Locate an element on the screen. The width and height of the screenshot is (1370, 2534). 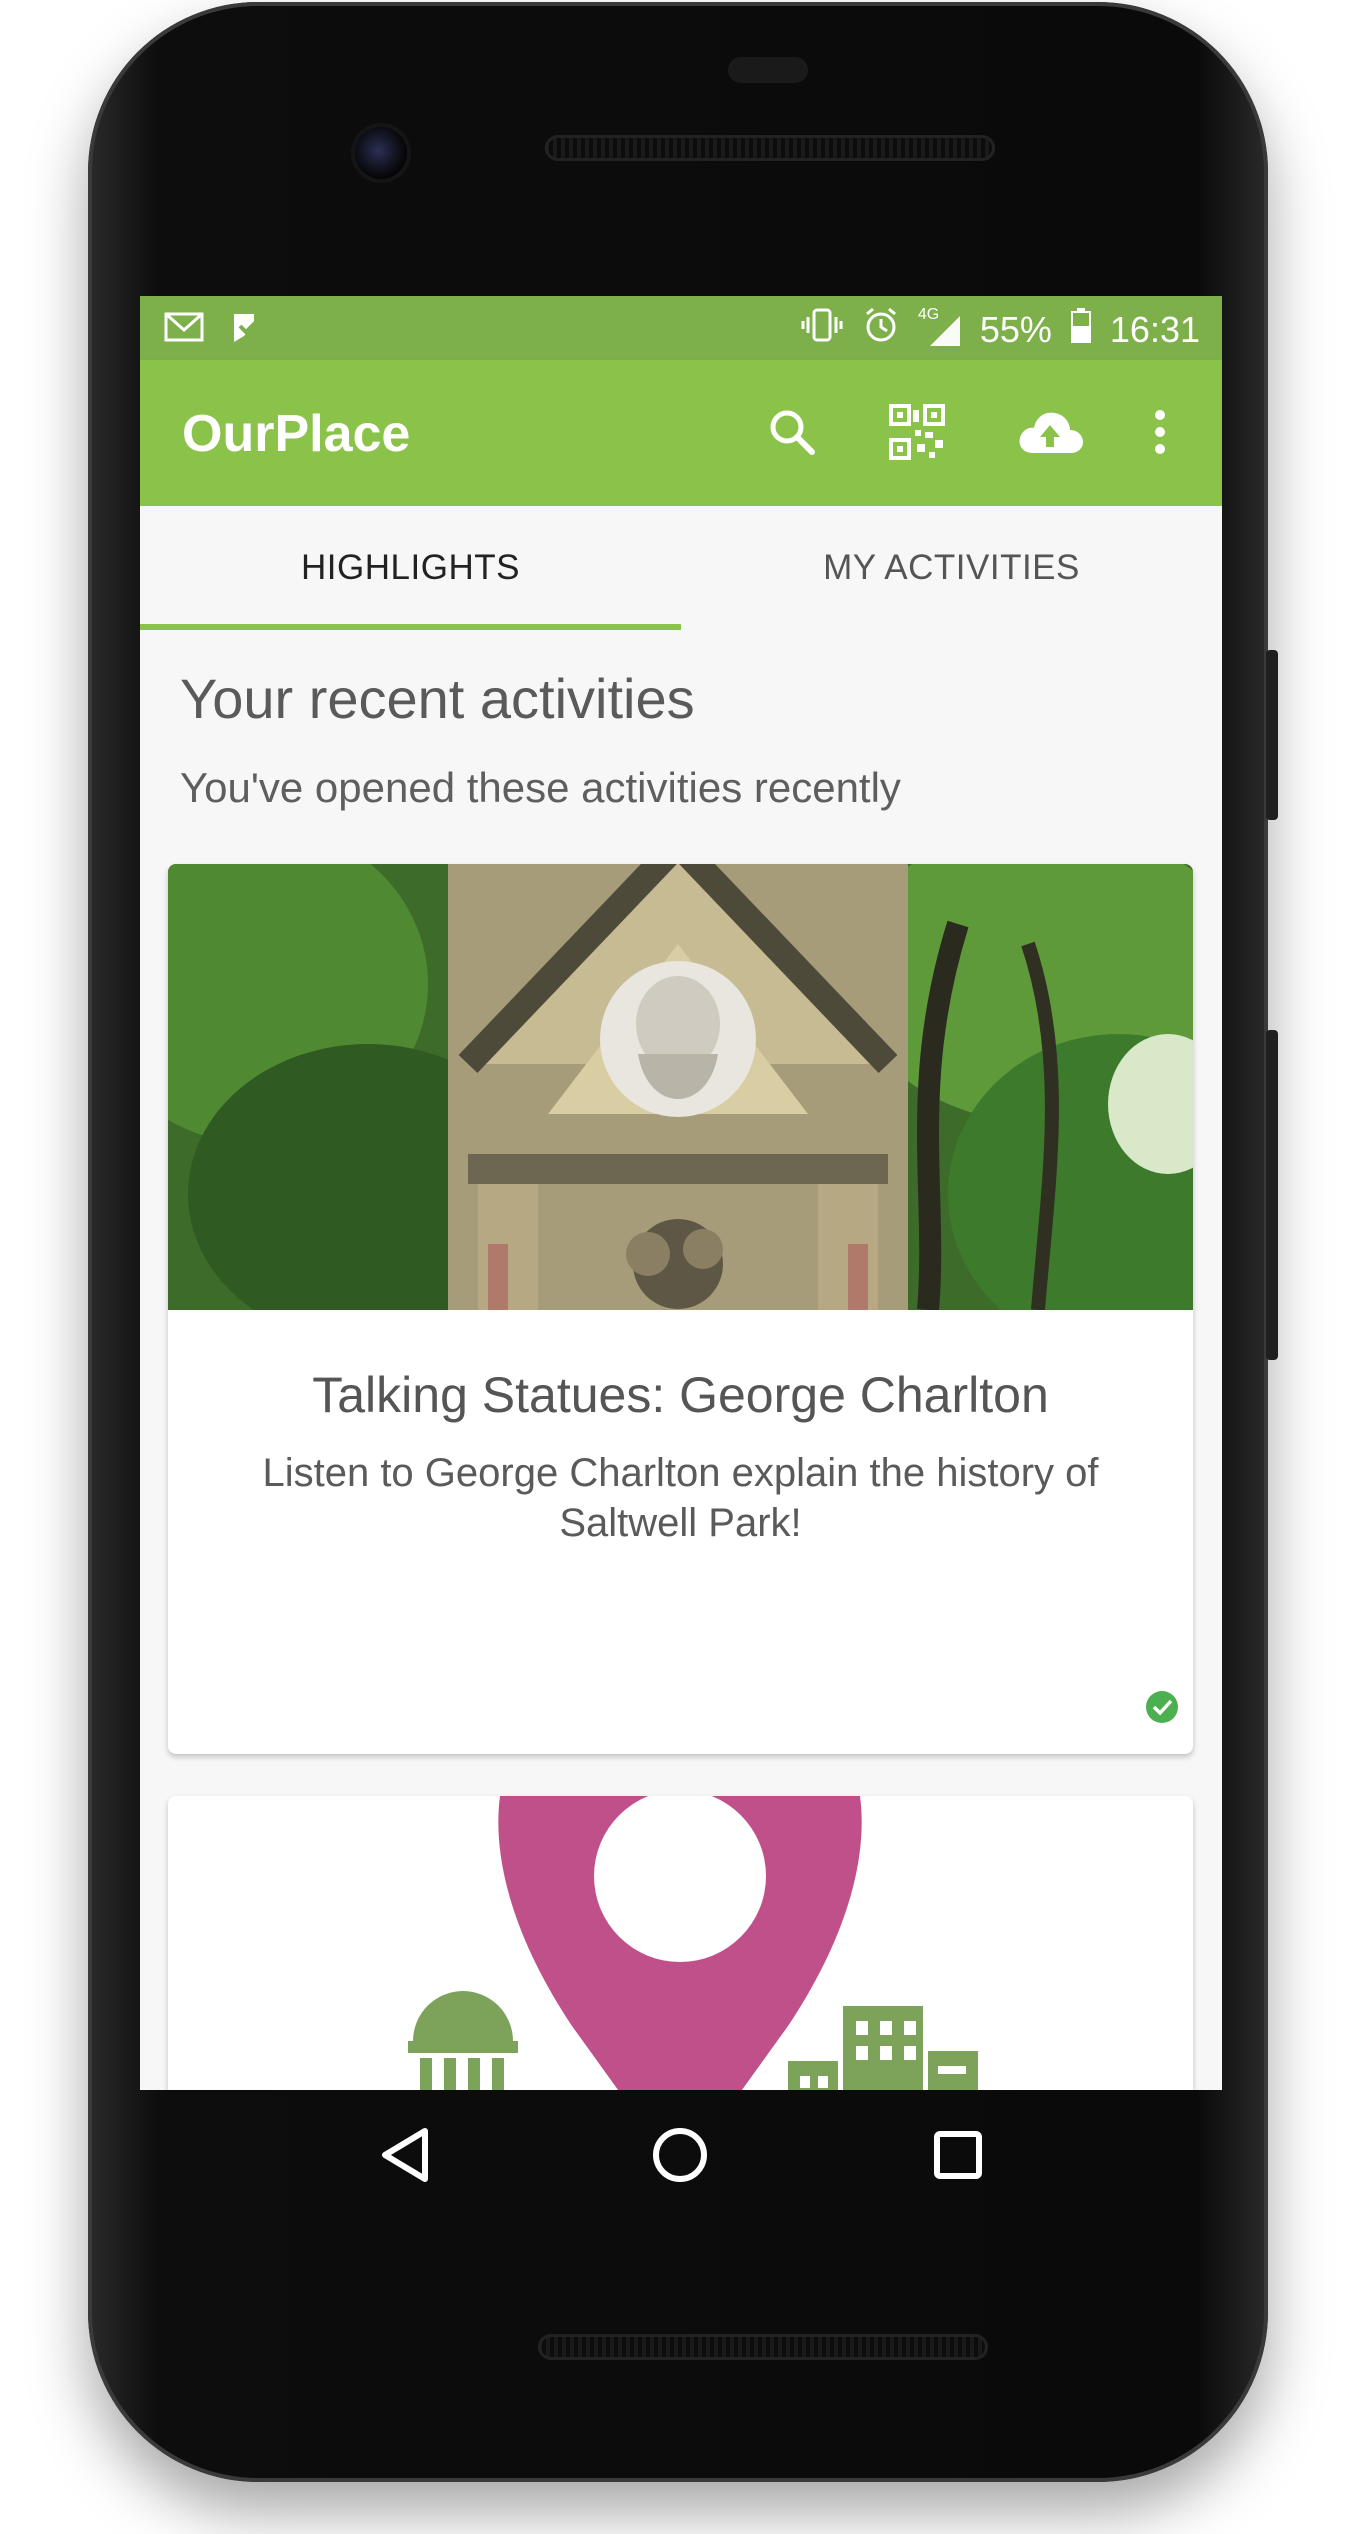
task-check-icon is located at coordinates (248, 330).